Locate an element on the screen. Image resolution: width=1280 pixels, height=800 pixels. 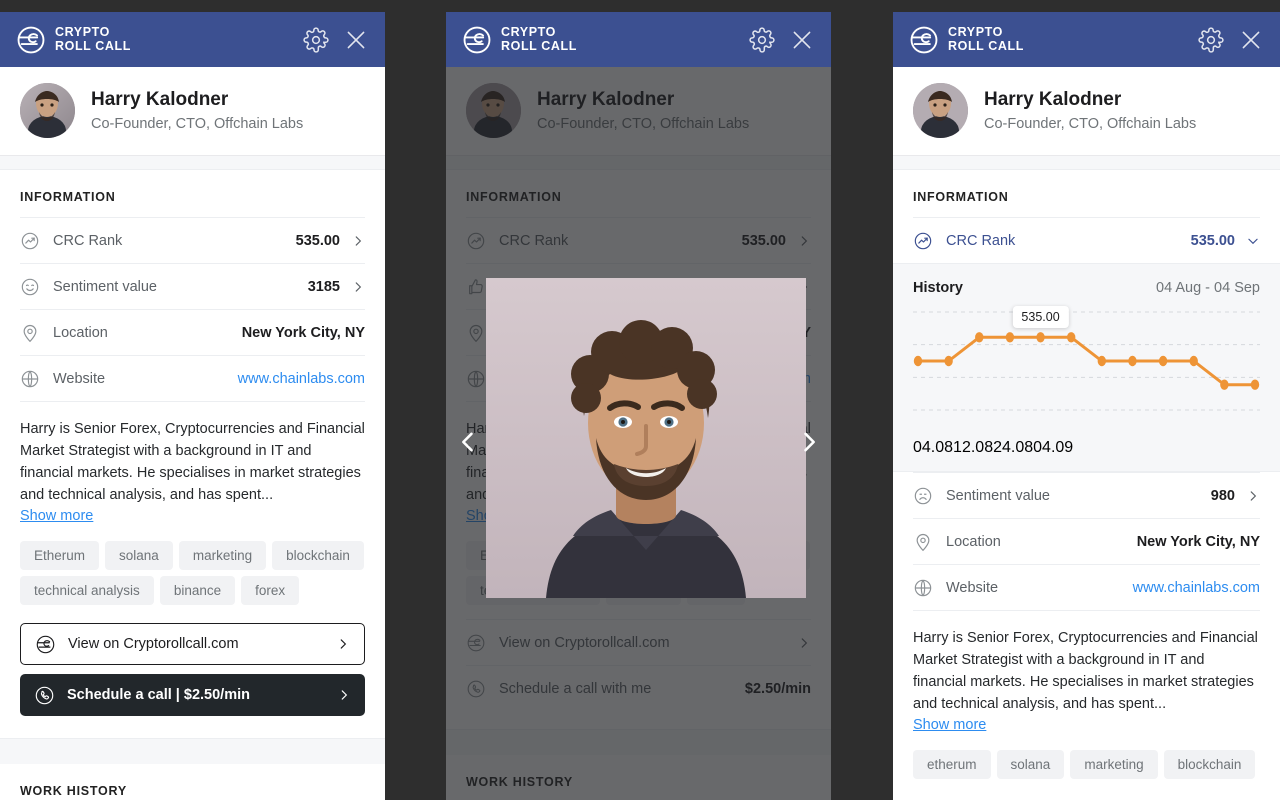
row-value: 980 is located at coordinates (1222, 495).